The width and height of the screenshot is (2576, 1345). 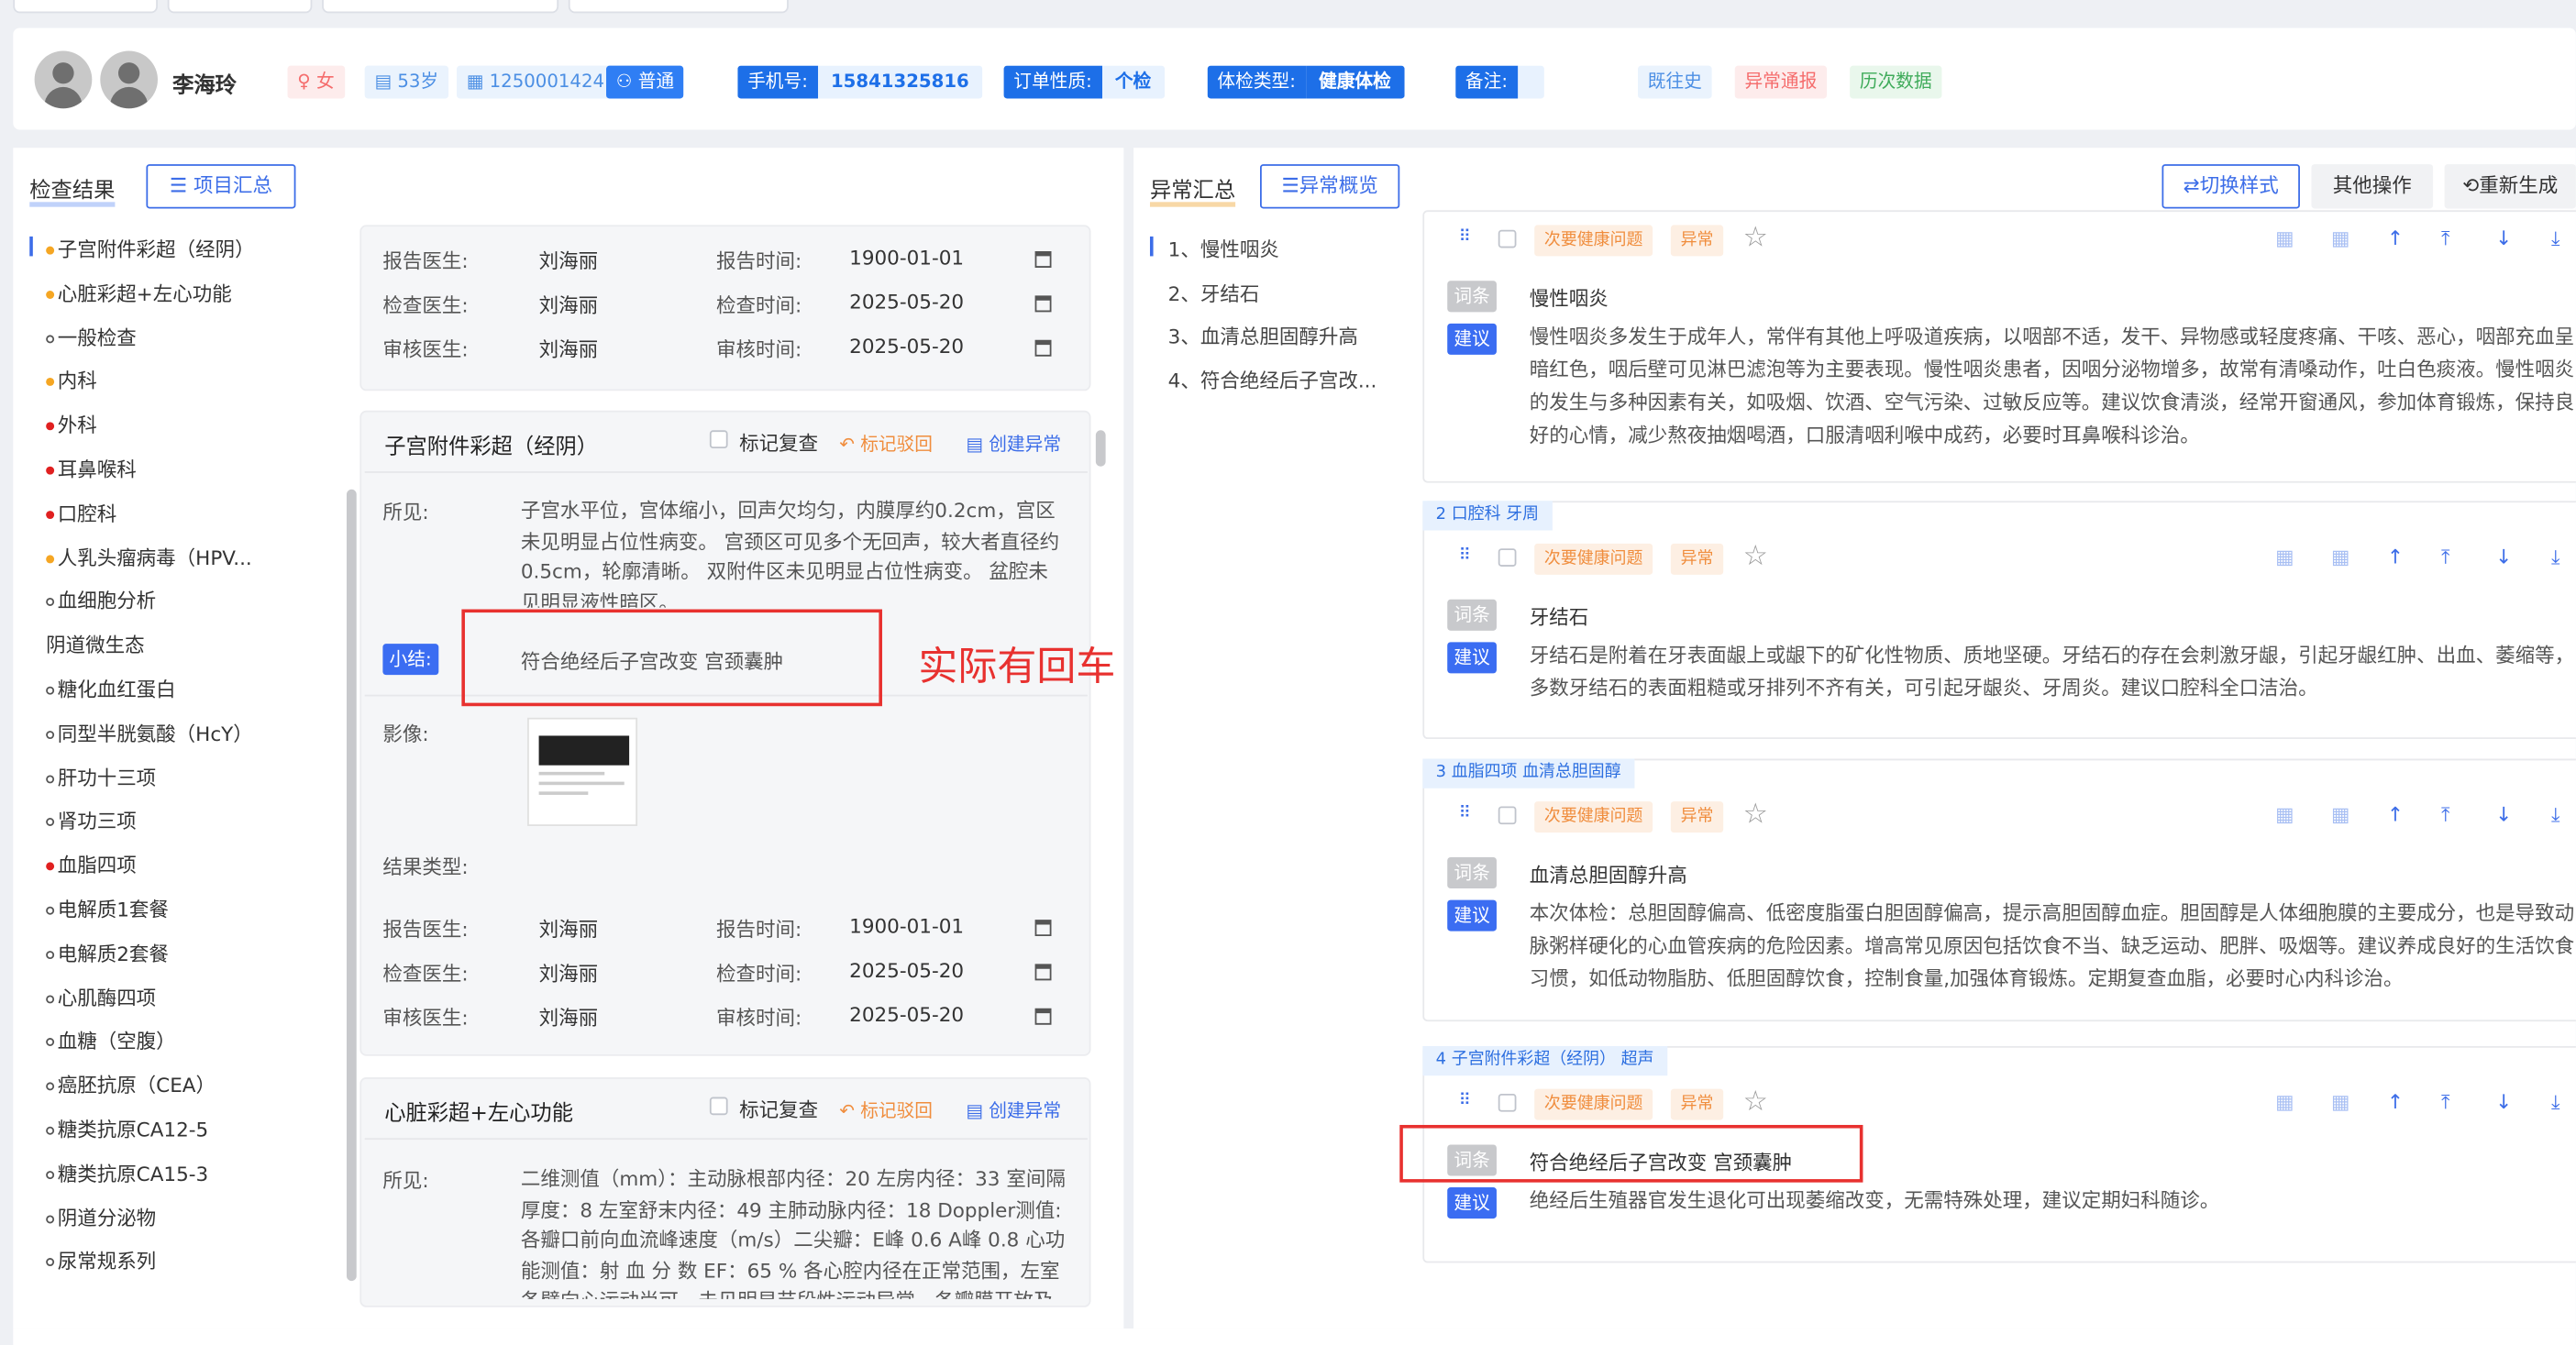 I want to click on history-data-tab: 历次数据, so click(x=1896, y=82).